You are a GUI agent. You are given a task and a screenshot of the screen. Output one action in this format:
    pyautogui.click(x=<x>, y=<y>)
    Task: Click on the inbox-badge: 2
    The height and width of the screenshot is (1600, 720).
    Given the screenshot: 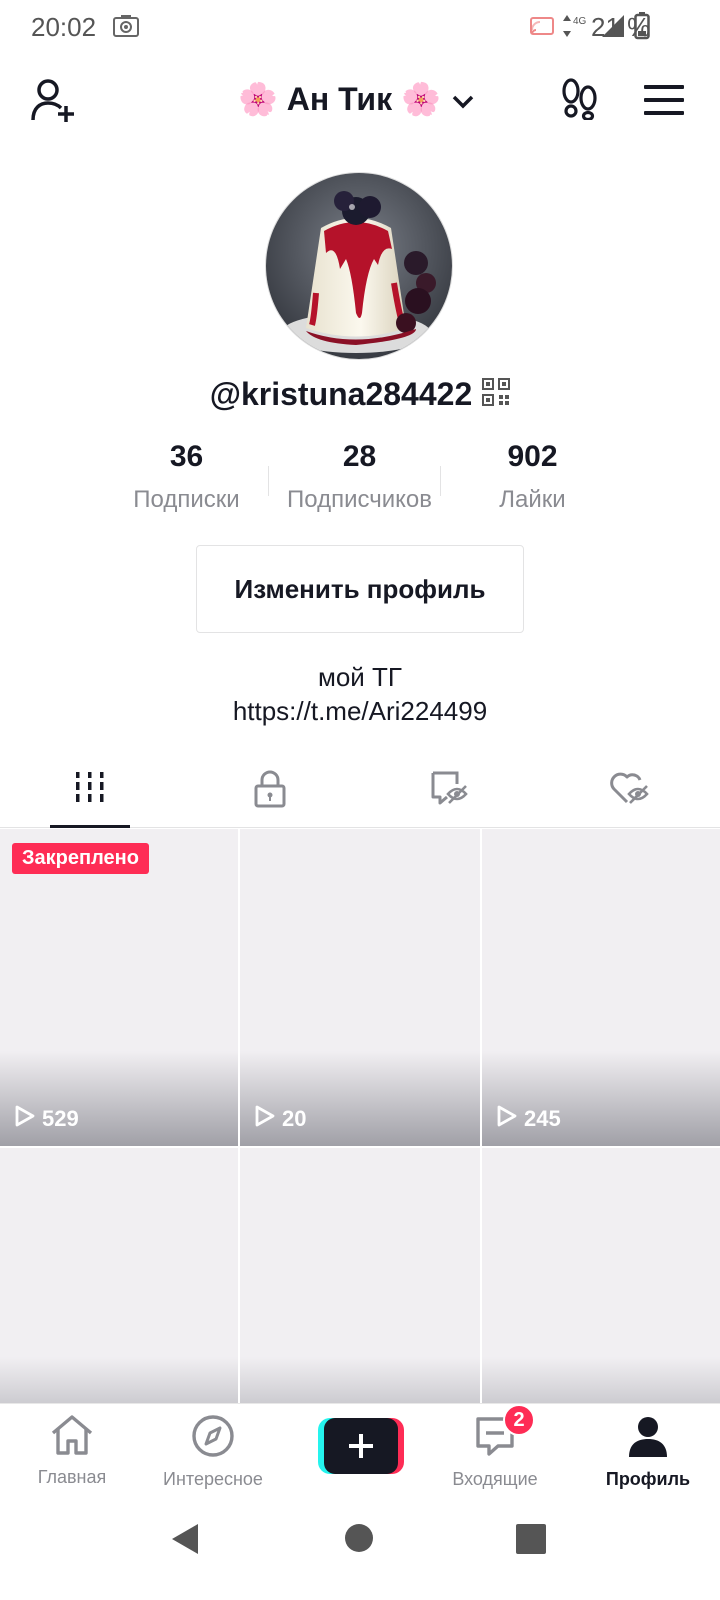 What is the action you would take?
    pyautogui.click(x=519, y=1420)
    